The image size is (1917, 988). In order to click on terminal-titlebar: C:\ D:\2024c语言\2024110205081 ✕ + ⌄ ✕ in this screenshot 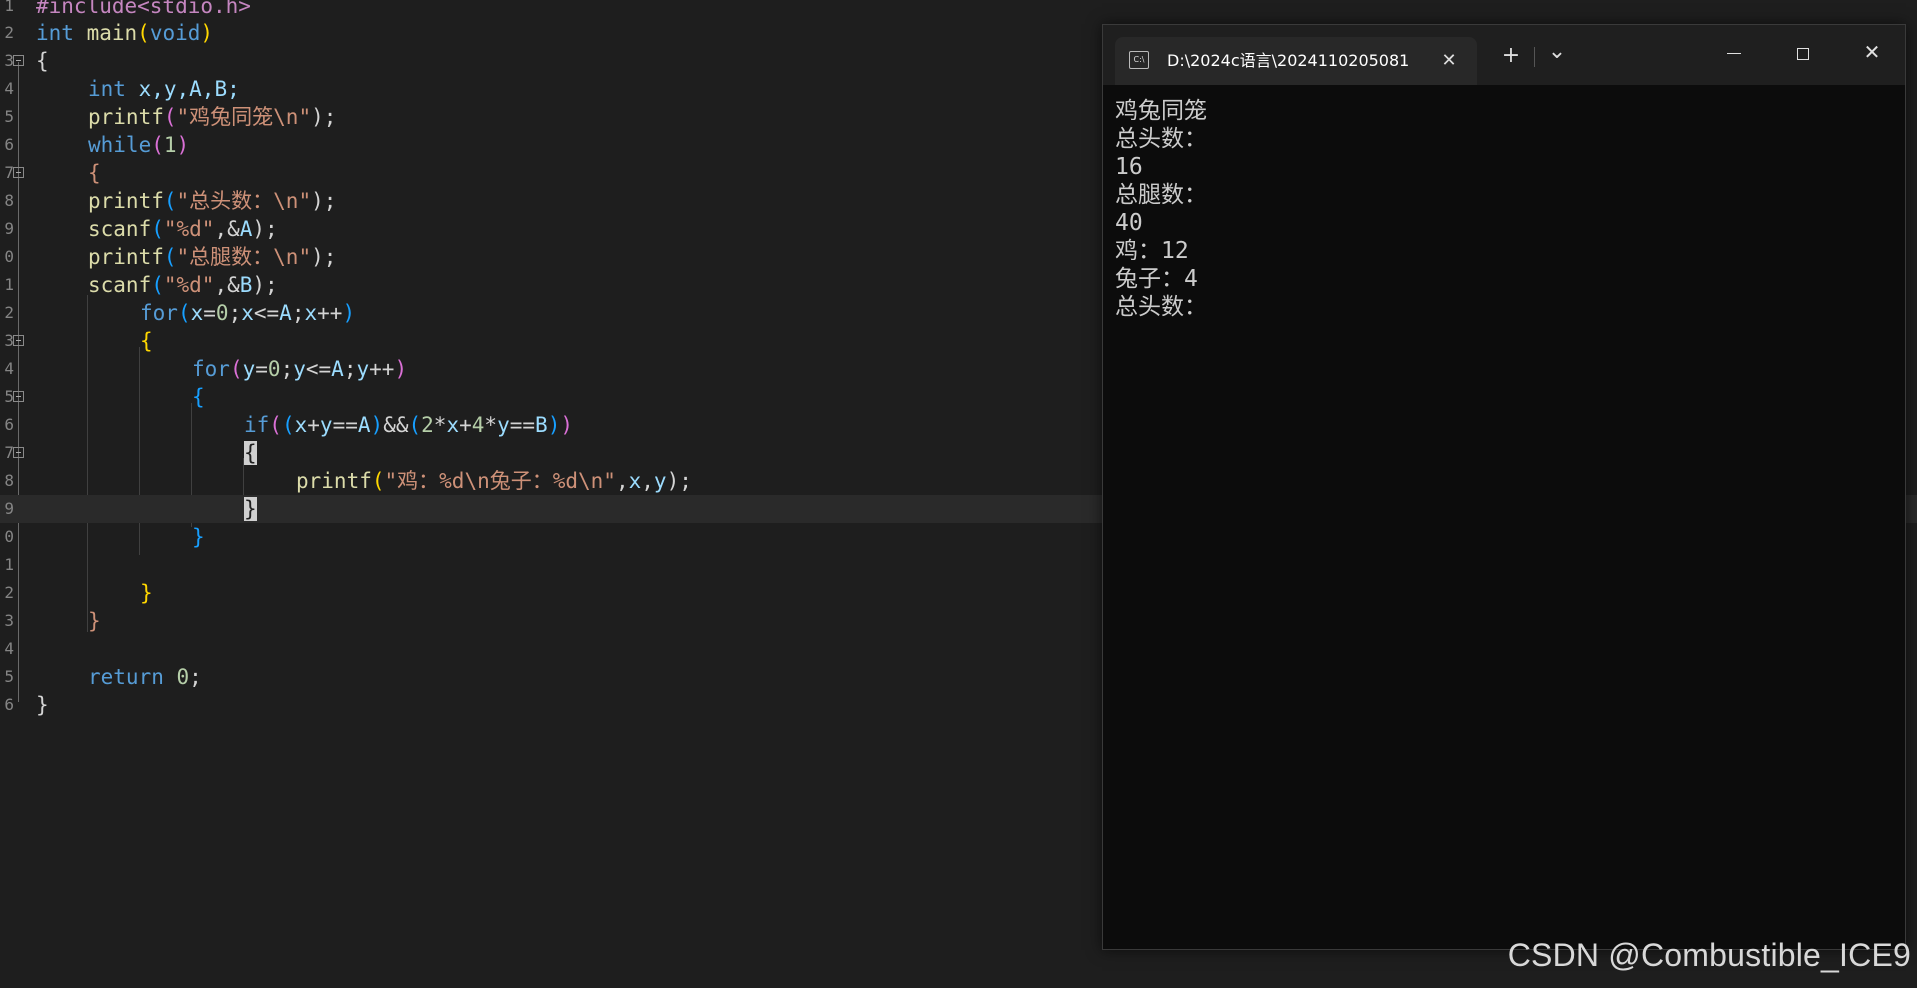, I will do `click(1504, 55)`.